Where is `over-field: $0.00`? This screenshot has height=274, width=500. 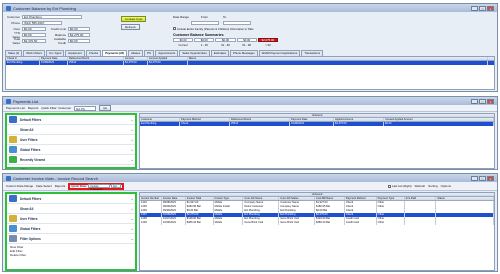 over-field: $0.00 is located at coordinates (34, 28).